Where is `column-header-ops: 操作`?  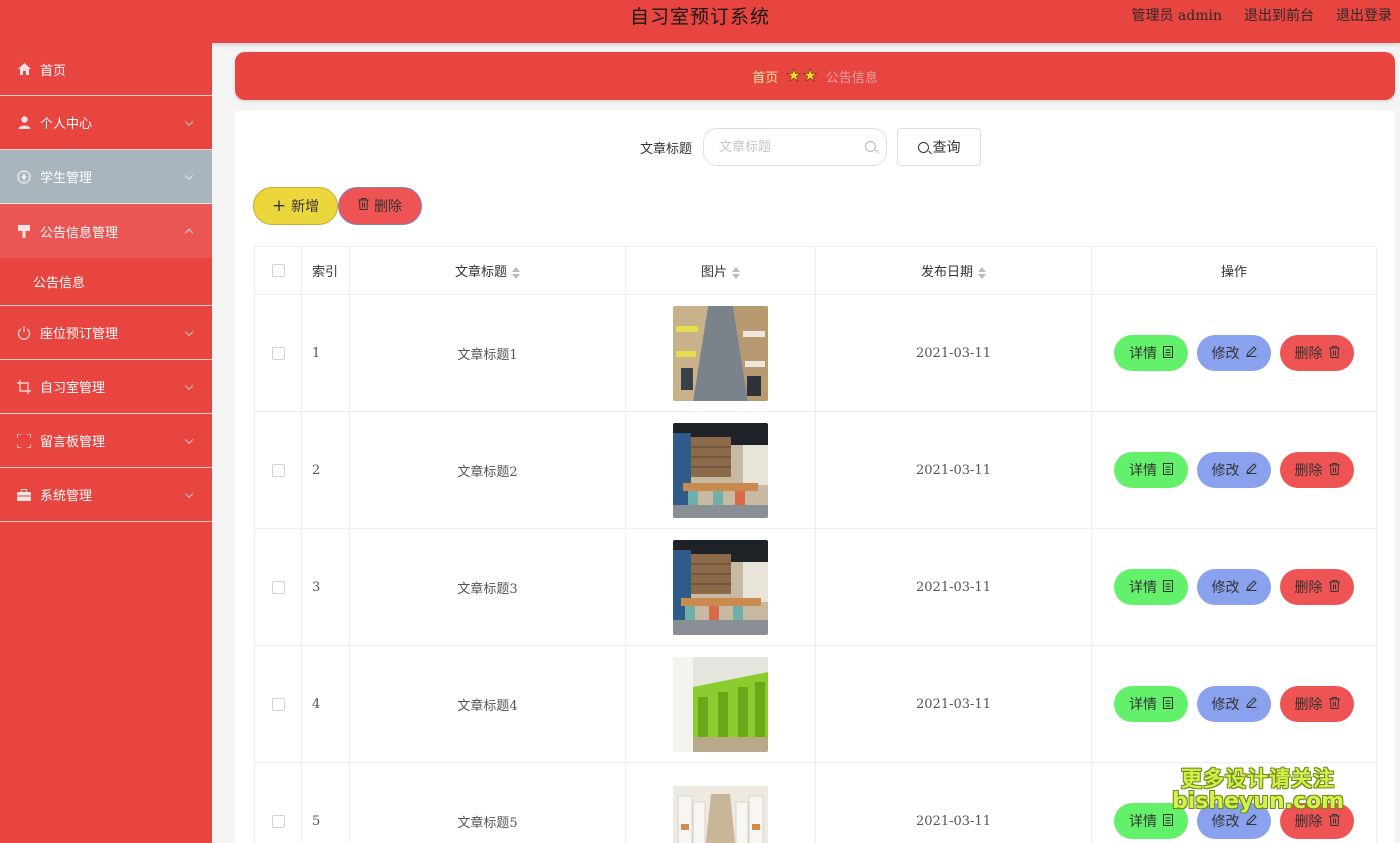
column-header-ops: 操作 is located at coordinates (1234, 270).